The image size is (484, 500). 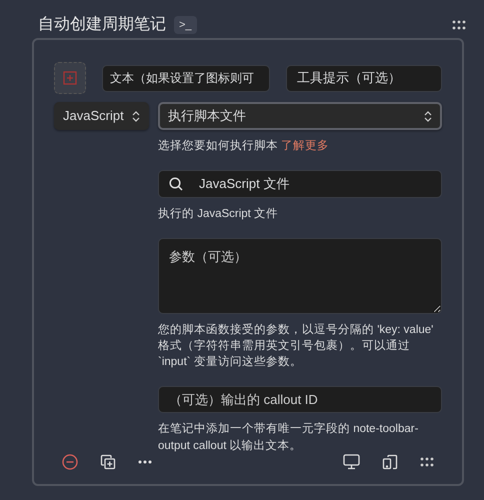 What do you see at coordinates (101, 116) in the screenshot?
I see `language-select: JavaScript` at bounding box center [101, 116].